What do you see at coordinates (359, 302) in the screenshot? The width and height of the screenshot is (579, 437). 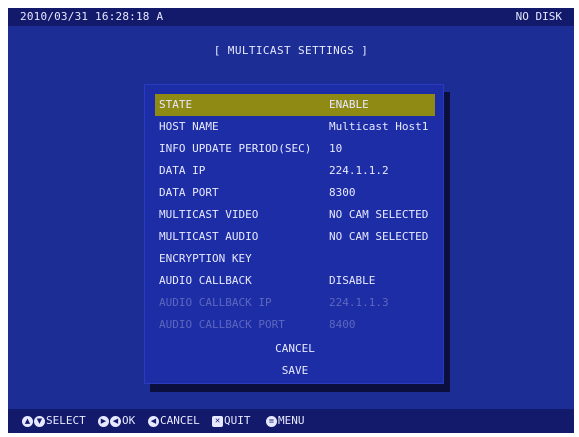 I see `setting-value: 224.1.1.3` at bounding box center [359, 302].